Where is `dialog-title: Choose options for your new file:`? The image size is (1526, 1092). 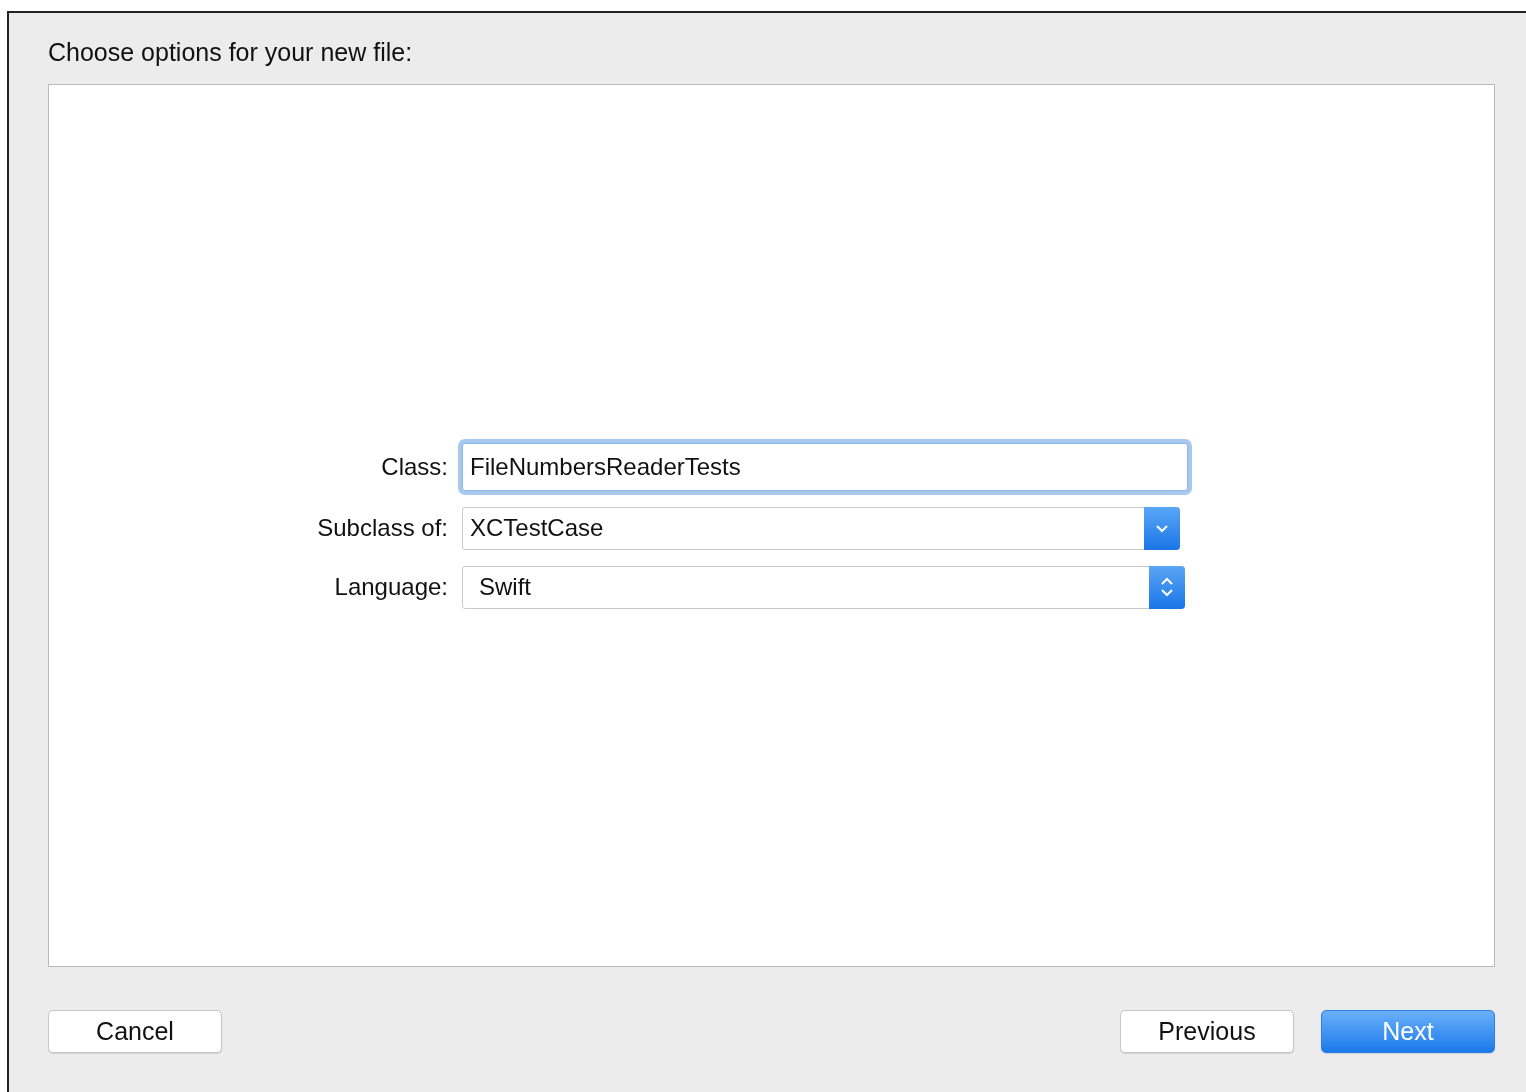
dialog-title: Choose options for your new file: is located at coordinates (231, 52).